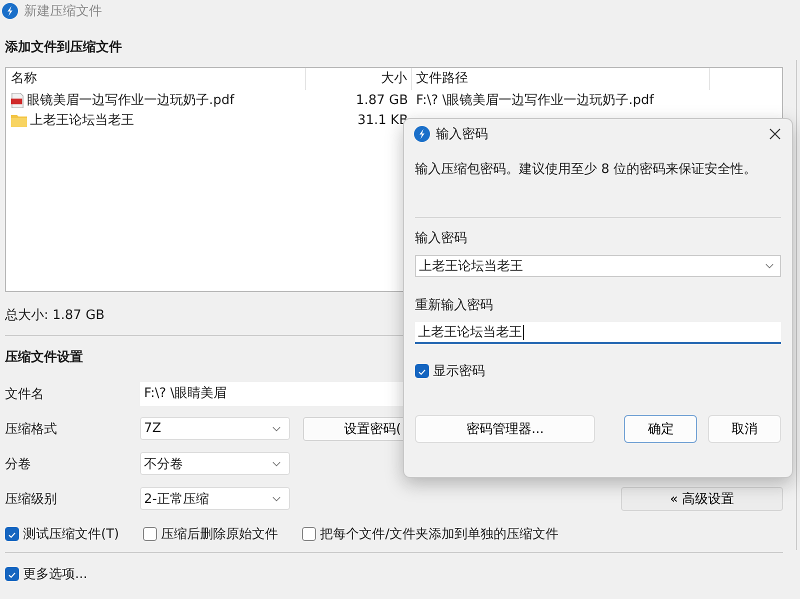 This screenshot has height=599, width=800. Describe the element at coordinates (71, 534) in the screenshot. I see `checkbox-label: 测试压缩文件(T)` at that location.